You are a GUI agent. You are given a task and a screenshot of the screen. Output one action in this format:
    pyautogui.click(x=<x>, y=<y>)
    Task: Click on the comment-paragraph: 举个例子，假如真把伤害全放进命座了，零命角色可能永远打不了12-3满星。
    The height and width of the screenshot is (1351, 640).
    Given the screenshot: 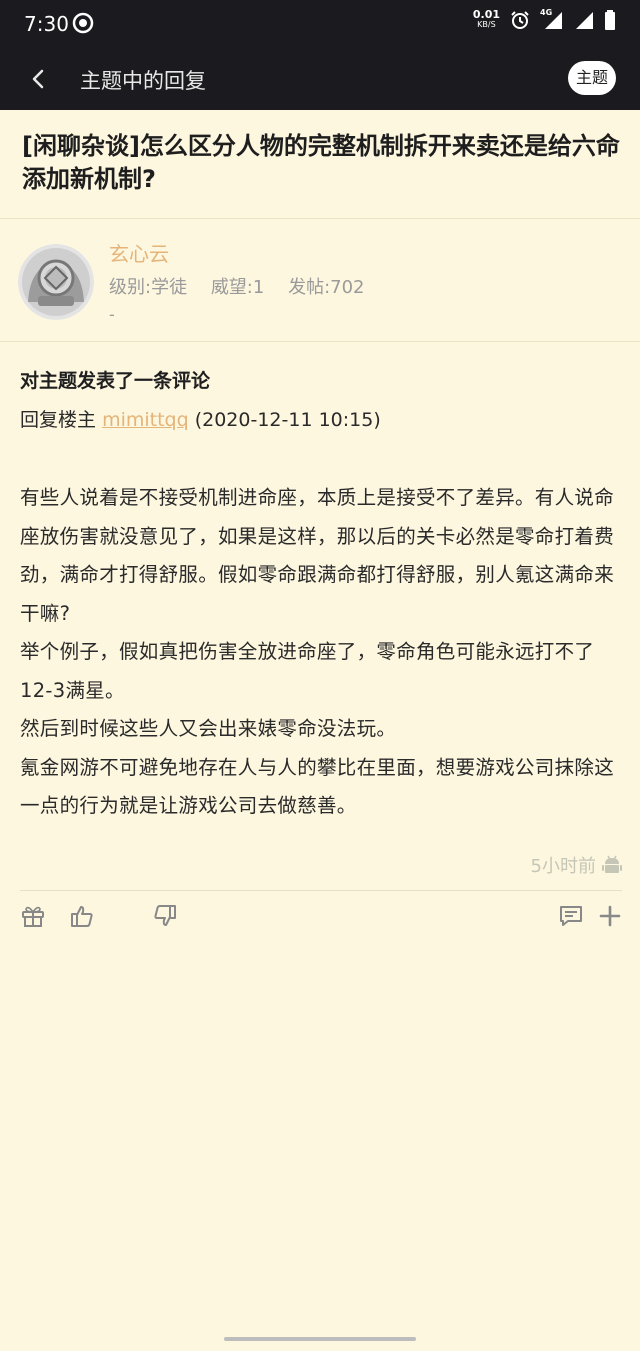 What is the action you would take?
    pyautogui.click(x=307, y=671)
    